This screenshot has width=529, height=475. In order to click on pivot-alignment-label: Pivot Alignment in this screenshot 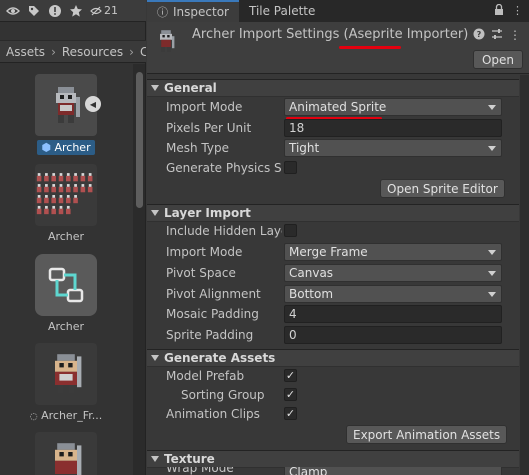, I will do `click(213, 294)`.